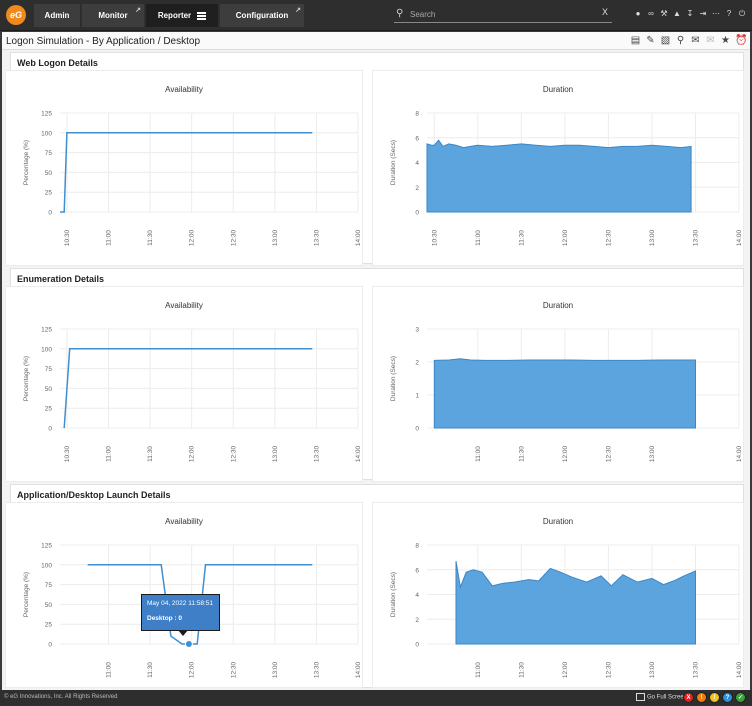  Describe the element at coordinates (499, 14) in the screenshot. I see `search-input` at that location.